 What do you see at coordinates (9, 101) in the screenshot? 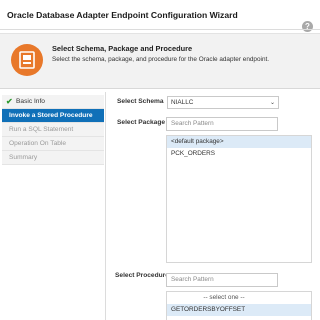
I see `check-icon: ✔` at bounding box center [9, 101].